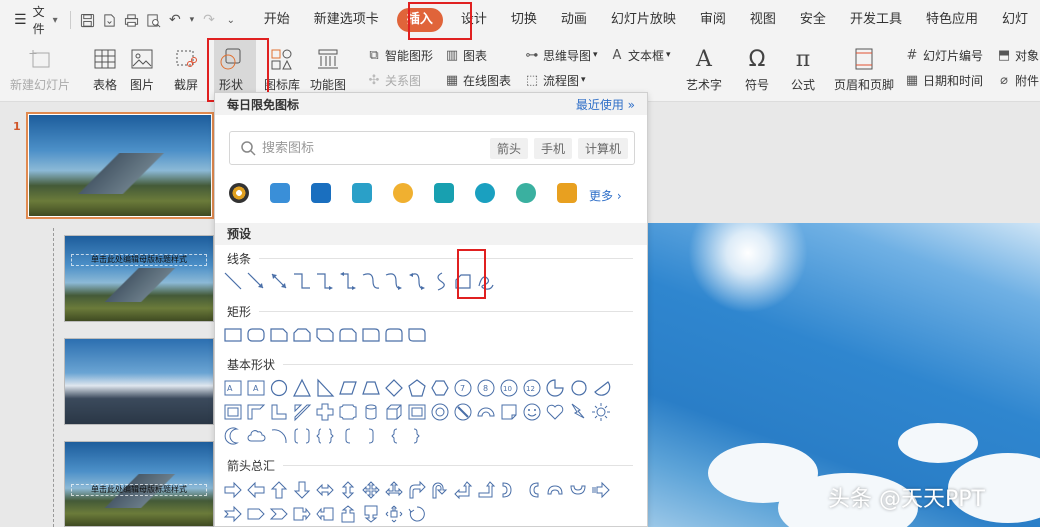 The height and width of the screenshot is (527, 1040). I want to click on slide-number-button: # 幻灯片编号, so click(943, 55).